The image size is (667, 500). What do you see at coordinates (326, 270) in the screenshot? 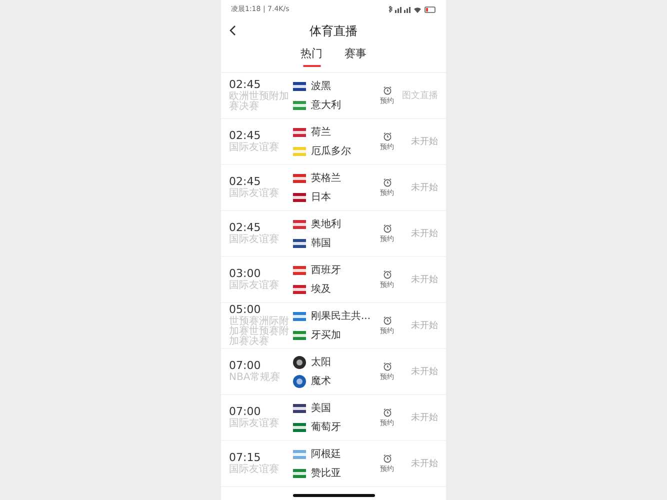
I see `team-name: 西班牙` at bounding box center [326, 270].